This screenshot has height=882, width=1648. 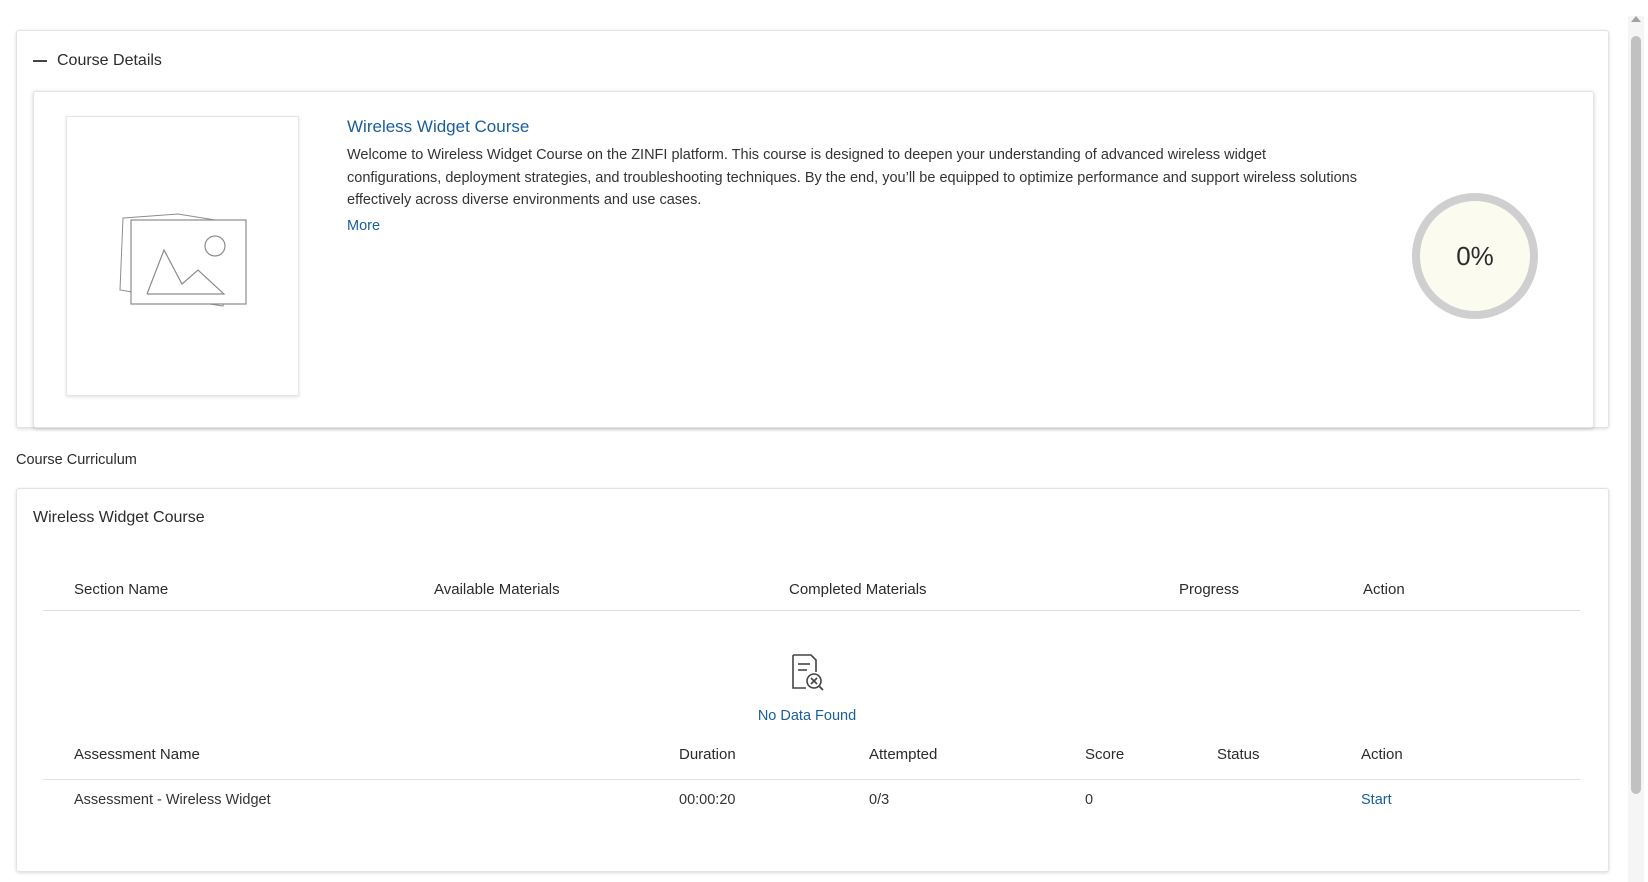 I want to click on header-completed-materials: Completed Materials, so click(x=858, y=589).